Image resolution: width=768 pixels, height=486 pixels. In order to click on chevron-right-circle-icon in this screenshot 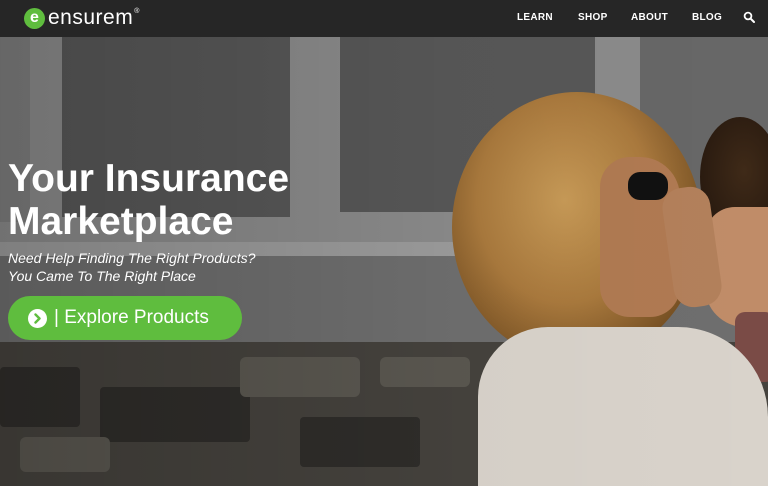, I will do `click(37, 318)`.